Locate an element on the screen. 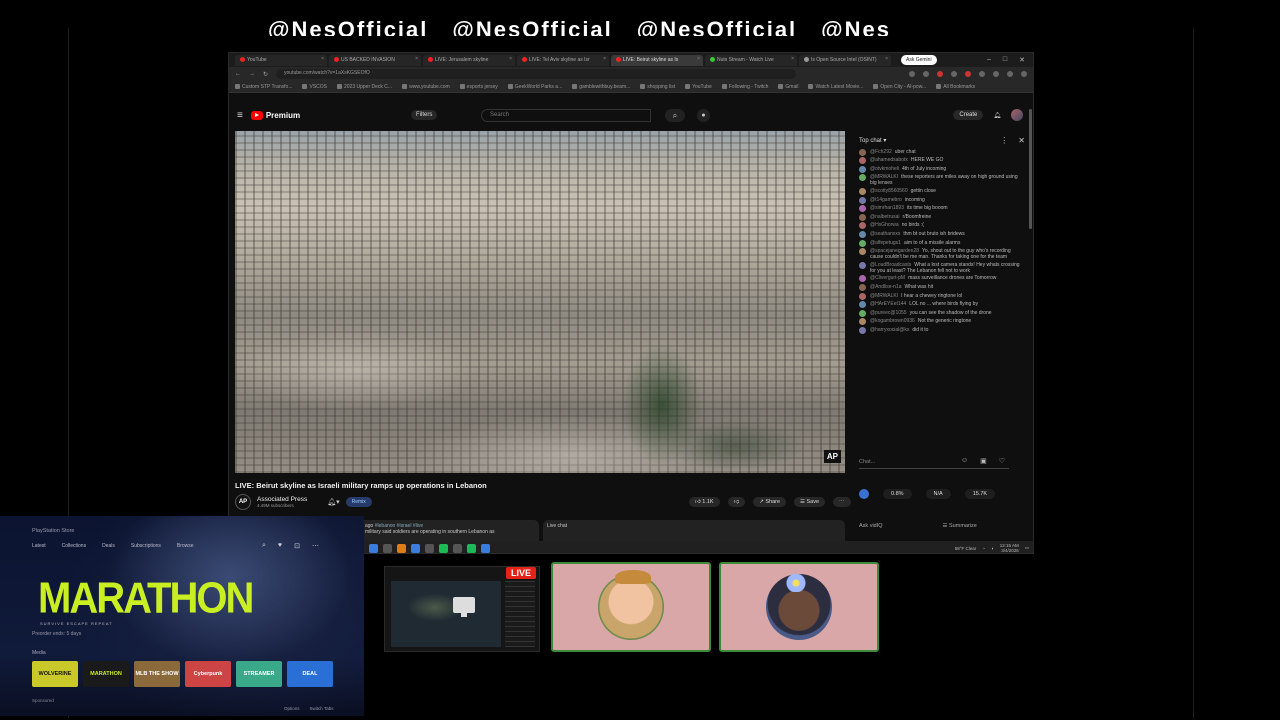 This screenshot has height=720, width=1280. maximize-icon: □ is located at coordinates (1005, 60).